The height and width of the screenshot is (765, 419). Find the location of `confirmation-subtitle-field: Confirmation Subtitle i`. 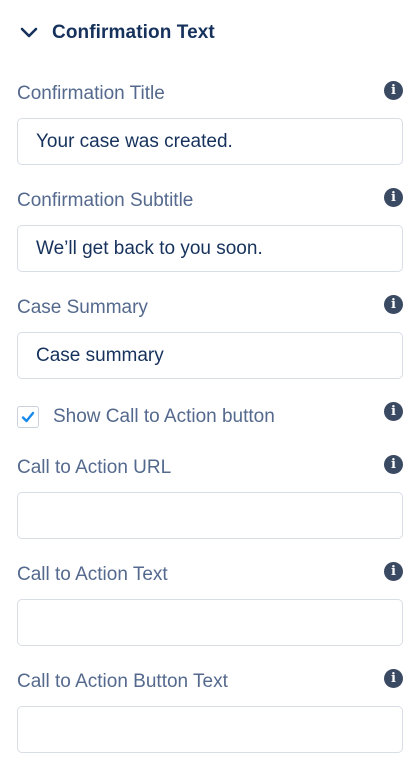

confirmation-subtitle-field: Confirmation Subtitle i is located at coordinates (210, 230).